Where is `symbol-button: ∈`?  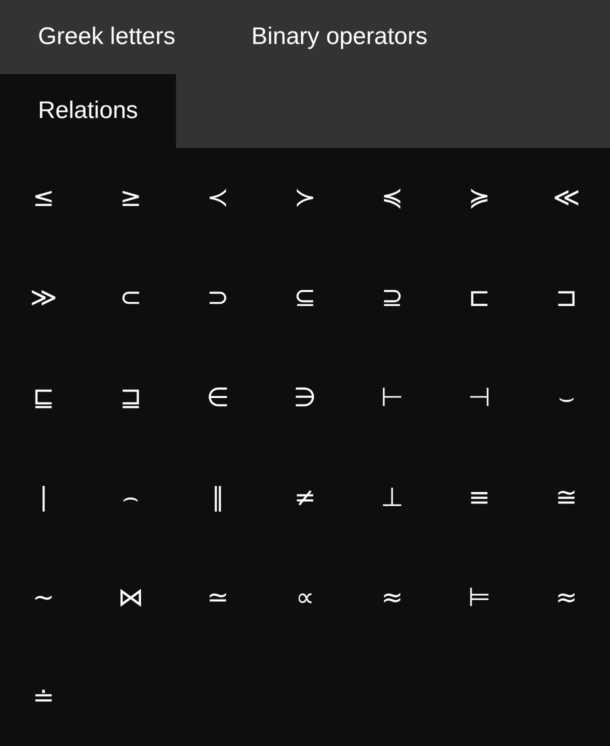
symbol-button: ∈ is located at coordinates (218, 398).